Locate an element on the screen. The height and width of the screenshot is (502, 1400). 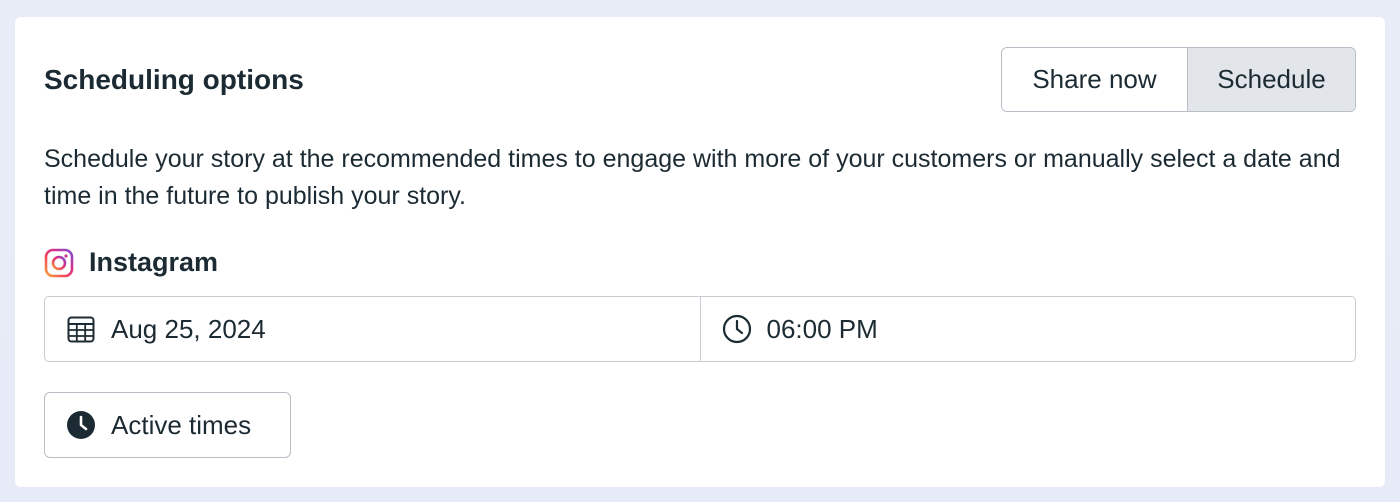
share-now-button: Share now is located at coordinates (1094, 79).